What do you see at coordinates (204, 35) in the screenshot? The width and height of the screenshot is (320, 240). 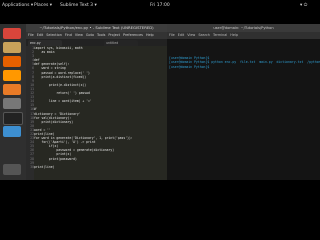 I see `term-menu-search: Search` at bounding box center [204, 35].